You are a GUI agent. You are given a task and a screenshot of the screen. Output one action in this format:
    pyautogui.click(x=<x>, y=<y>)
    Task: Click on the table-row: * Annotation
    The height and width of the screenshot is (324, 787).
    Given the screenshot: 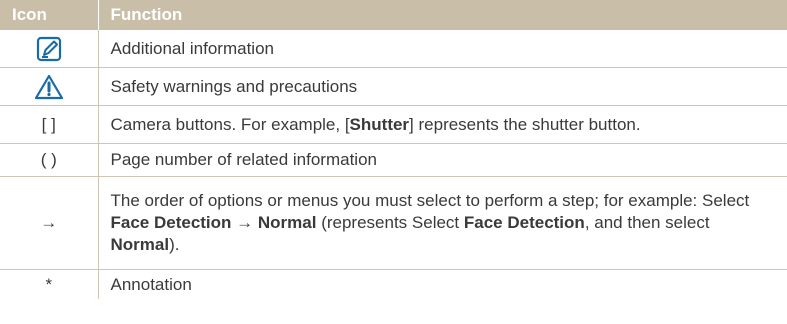 What is the action you would take?
    pyautogui.click(x=393, y=284)
    